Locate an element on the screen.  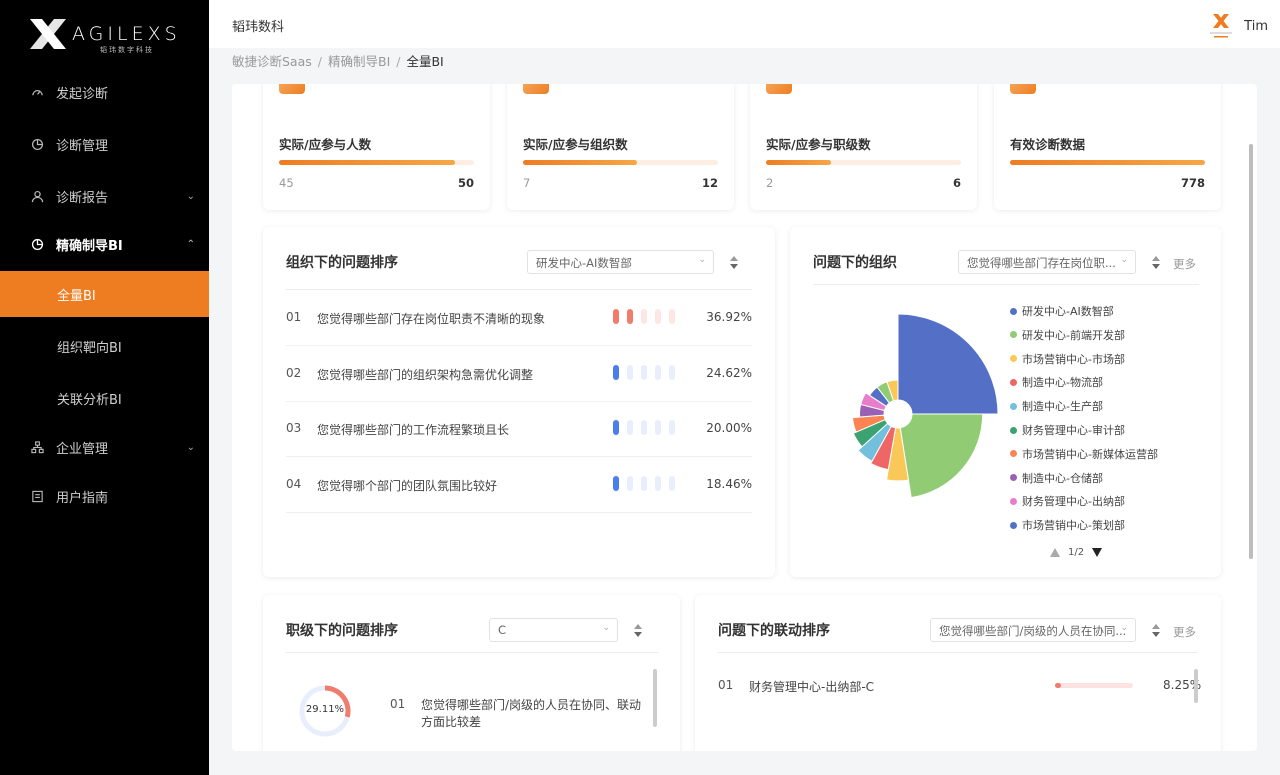
row-pct: 36.92% is located at coordinates (729, 317).